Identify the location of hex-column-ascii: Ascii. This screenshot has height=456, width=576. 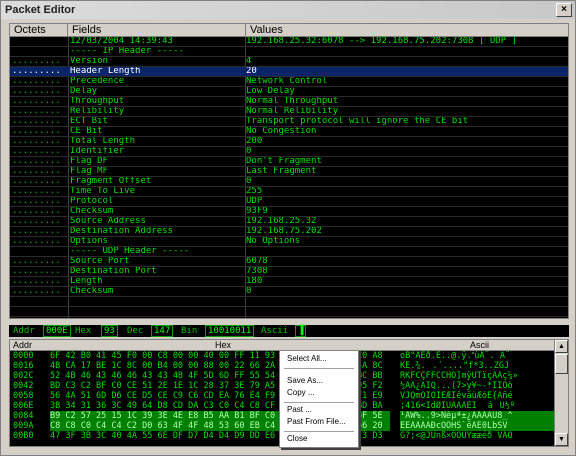
(480, 345).